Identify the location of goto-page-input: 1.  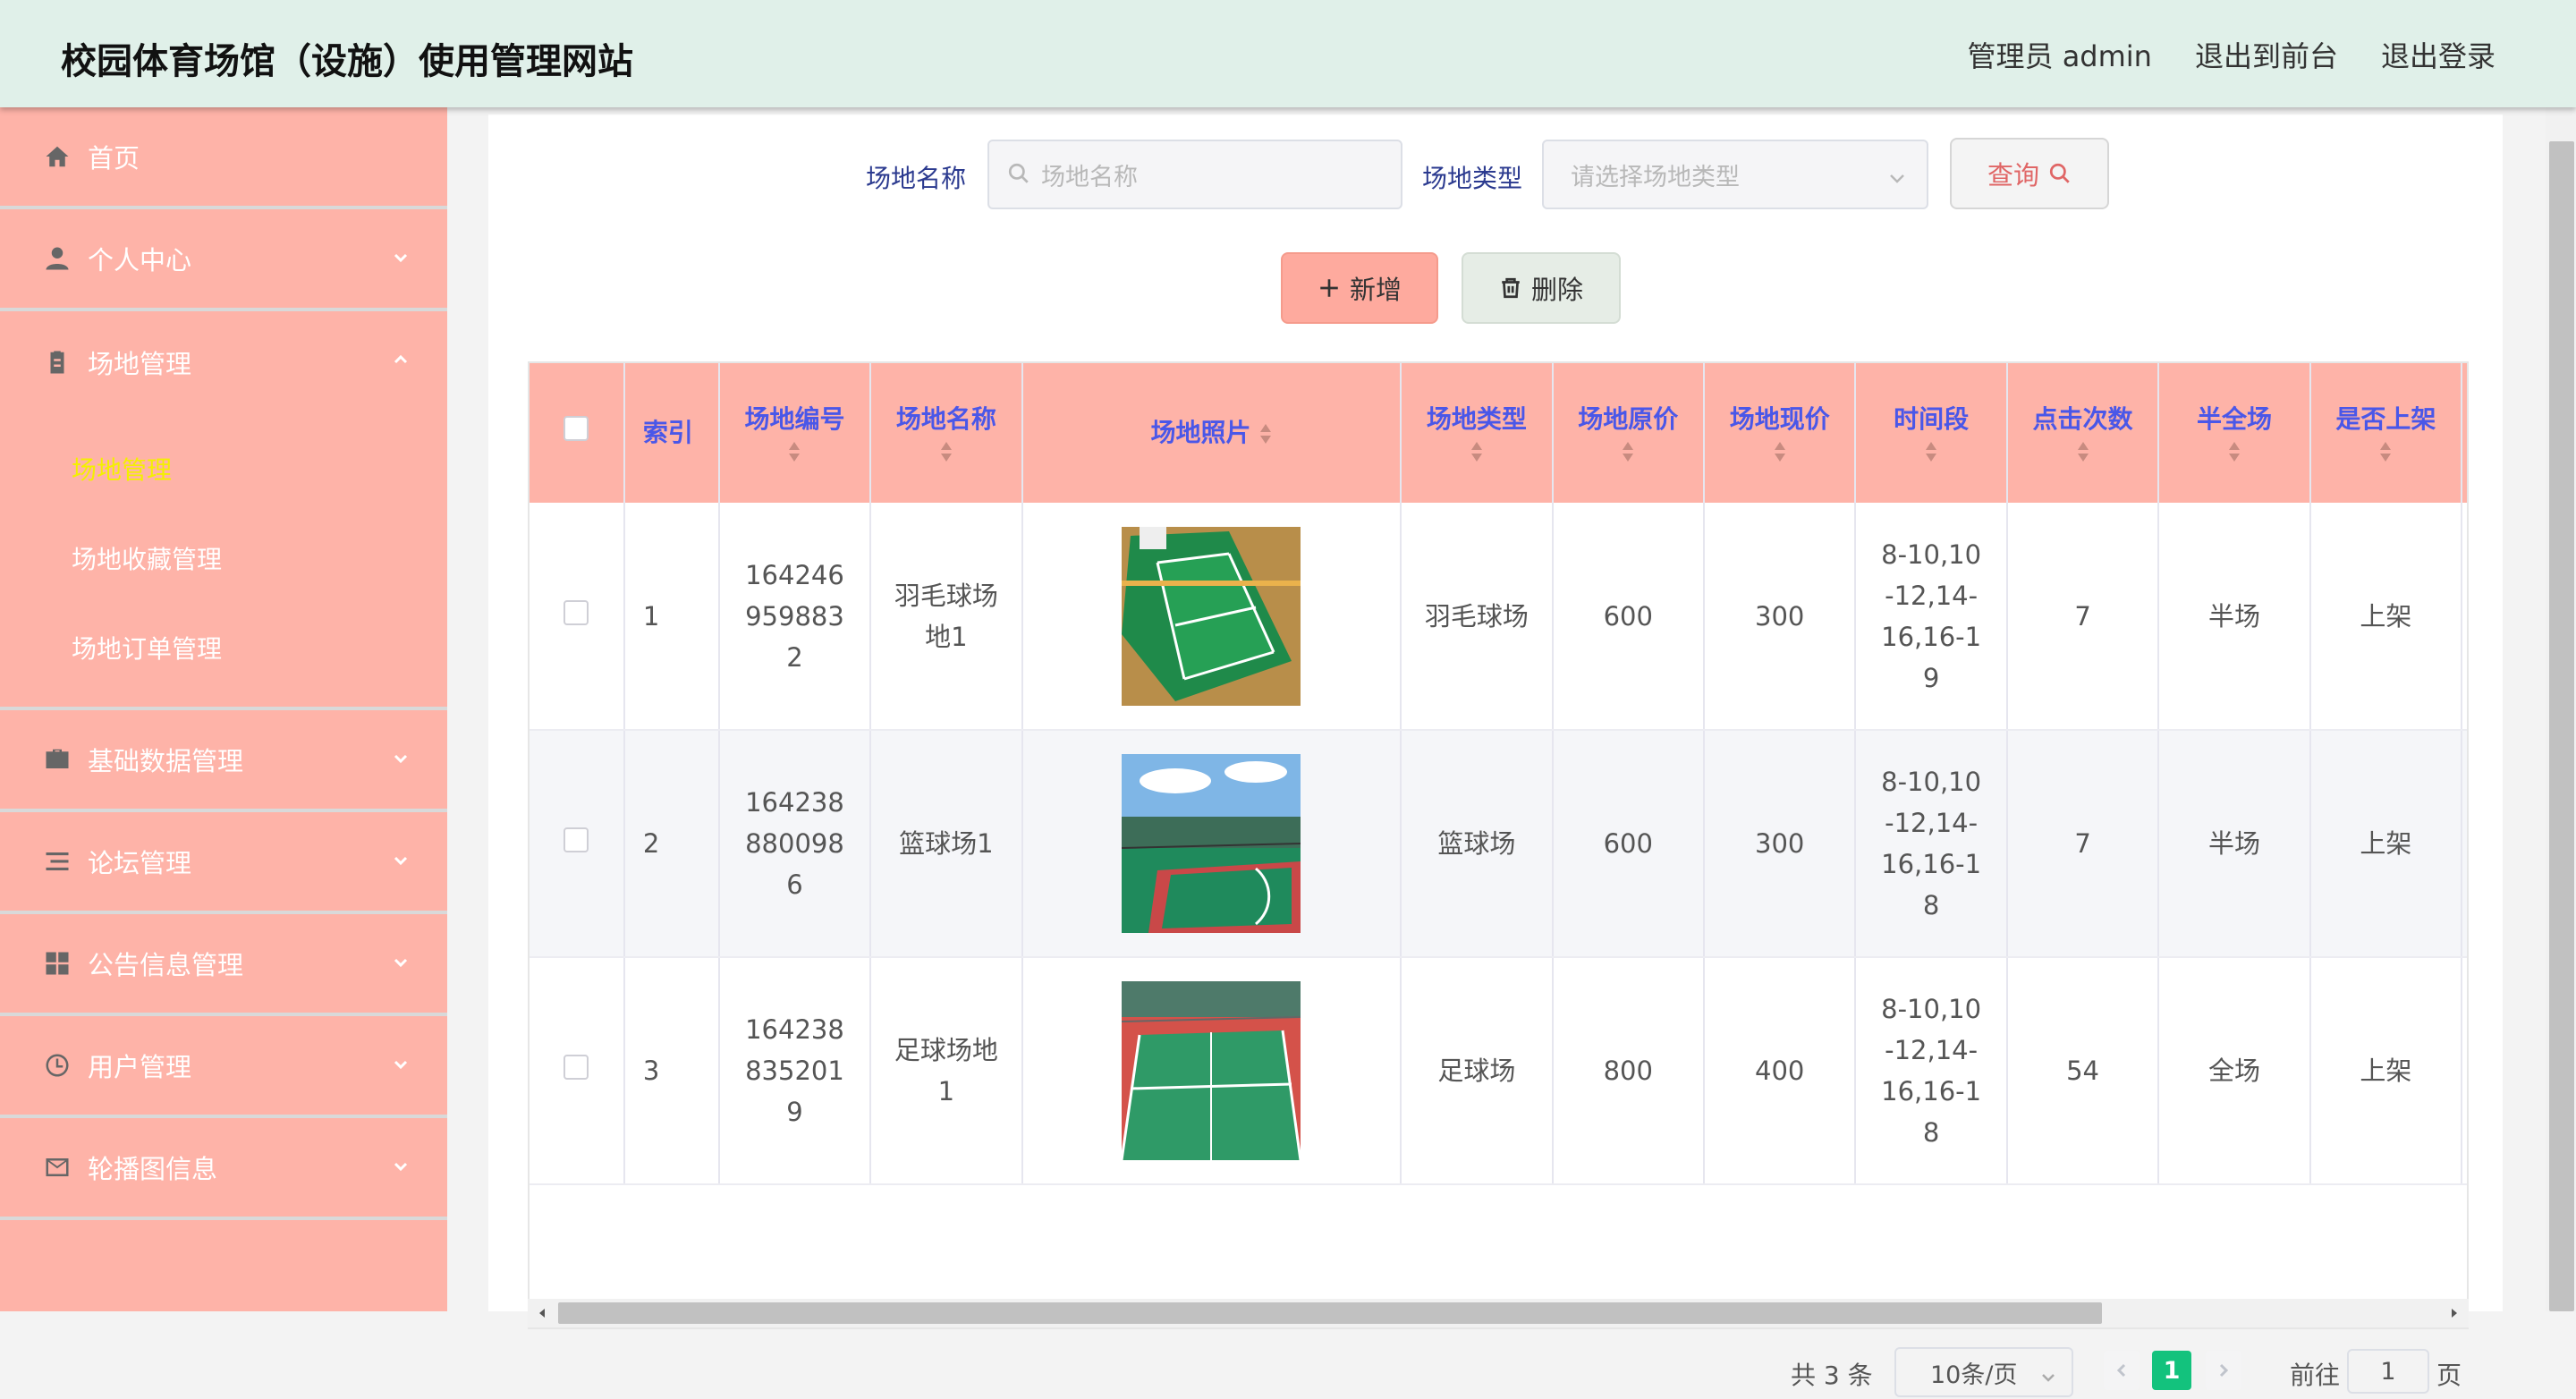
(2388, 1371).